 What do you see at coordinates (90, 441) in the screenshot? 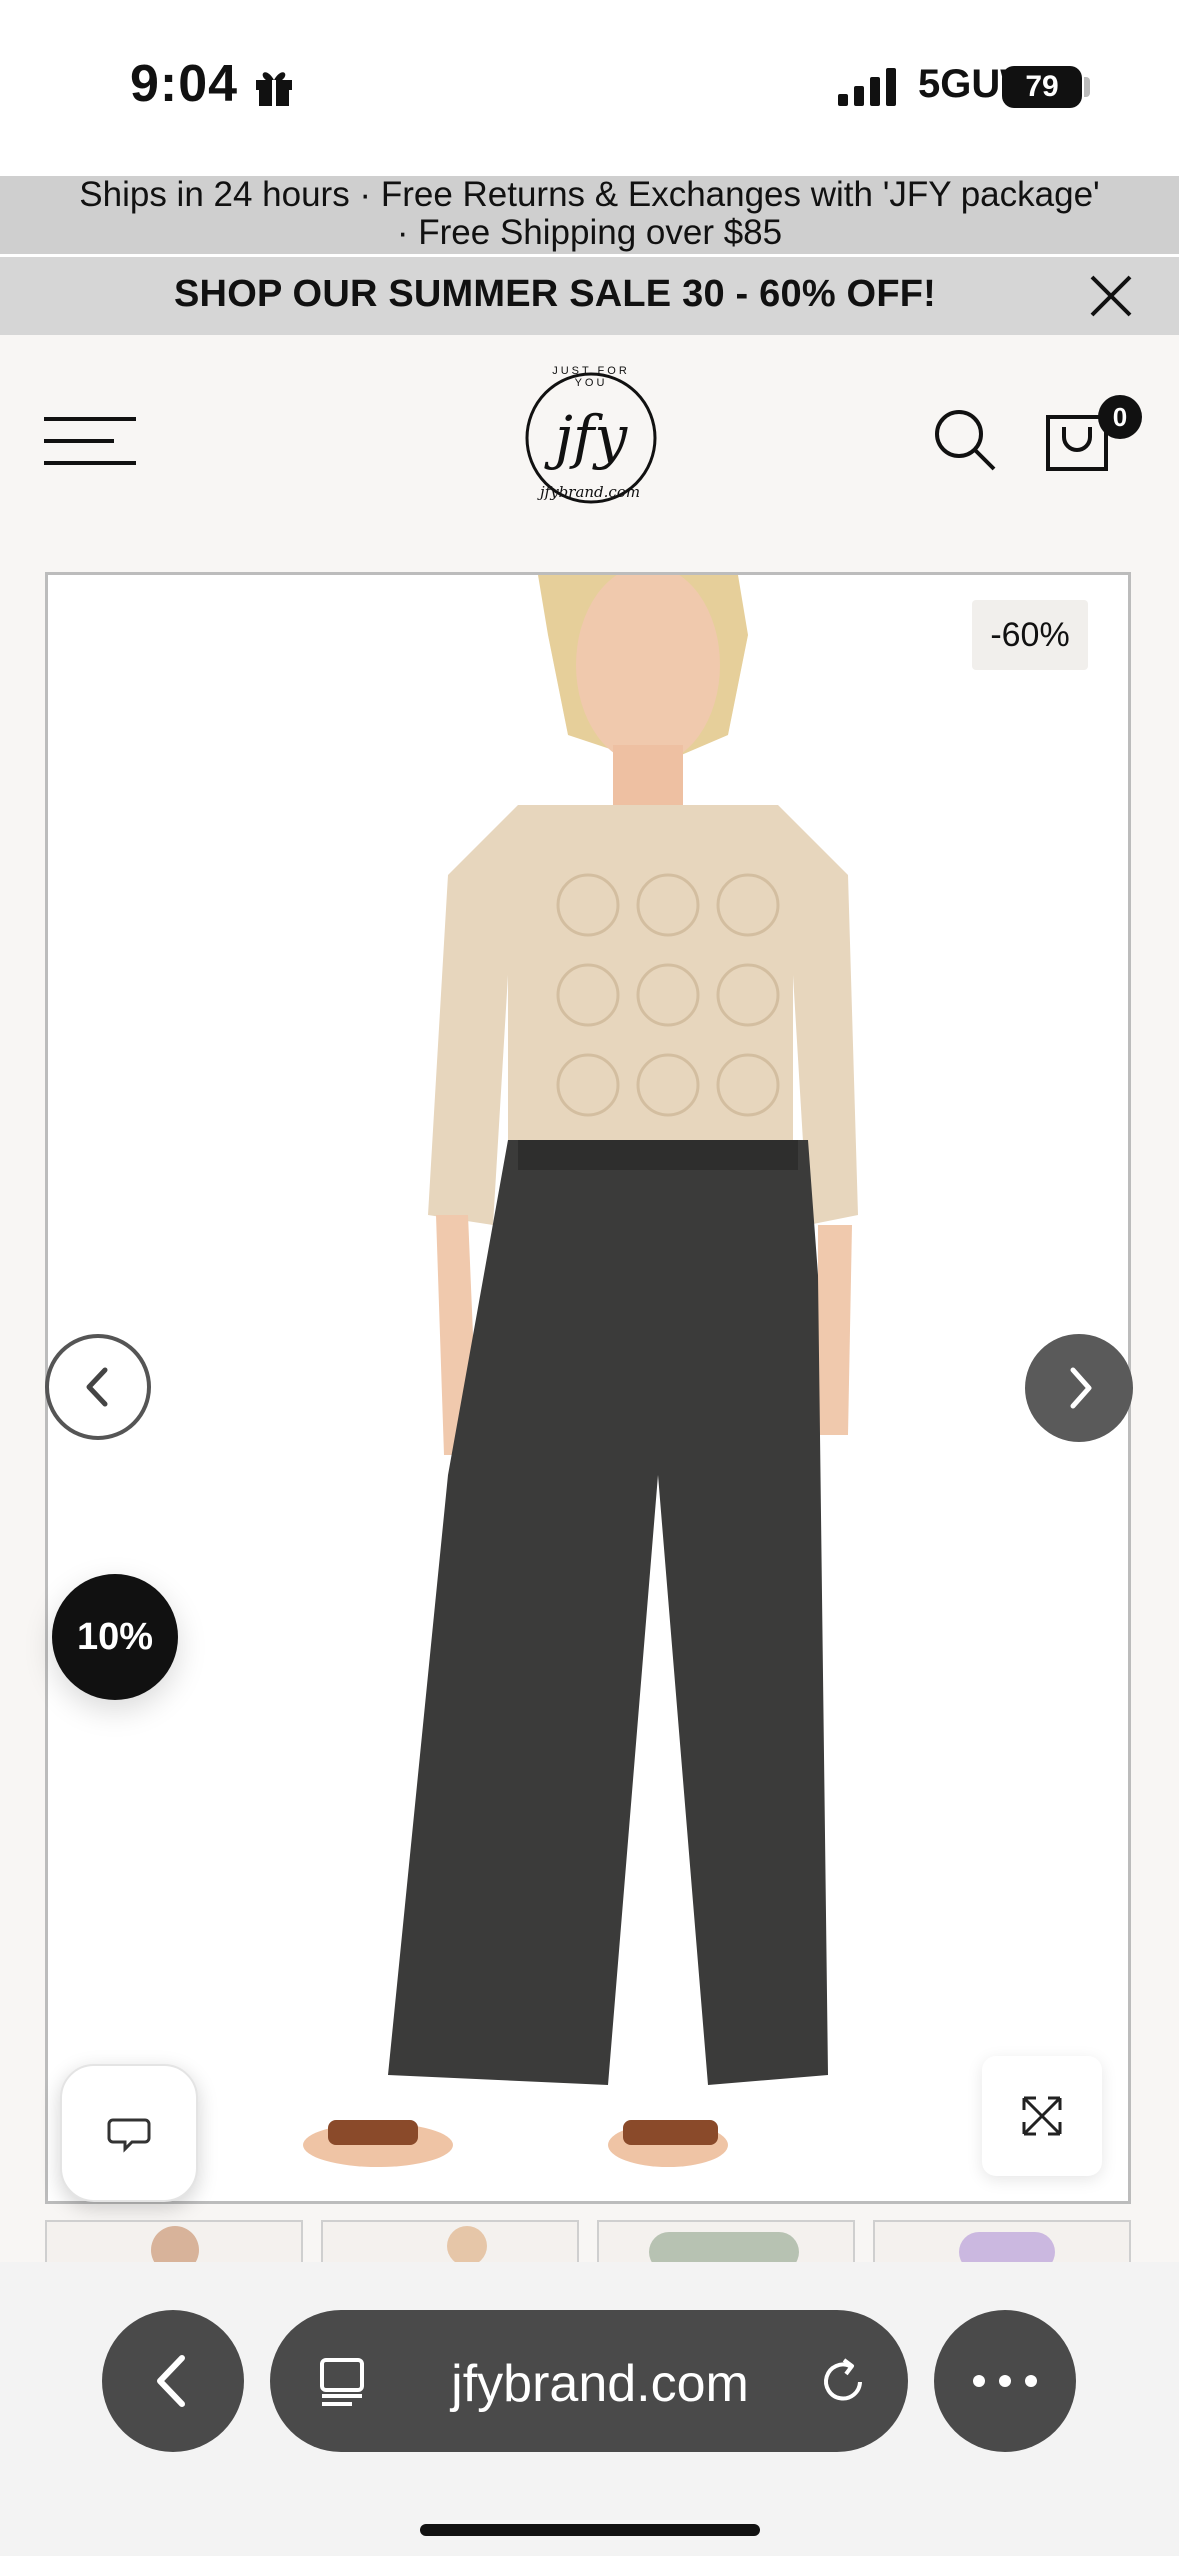
I see `menu-icon` at bounding box center [90, 441].